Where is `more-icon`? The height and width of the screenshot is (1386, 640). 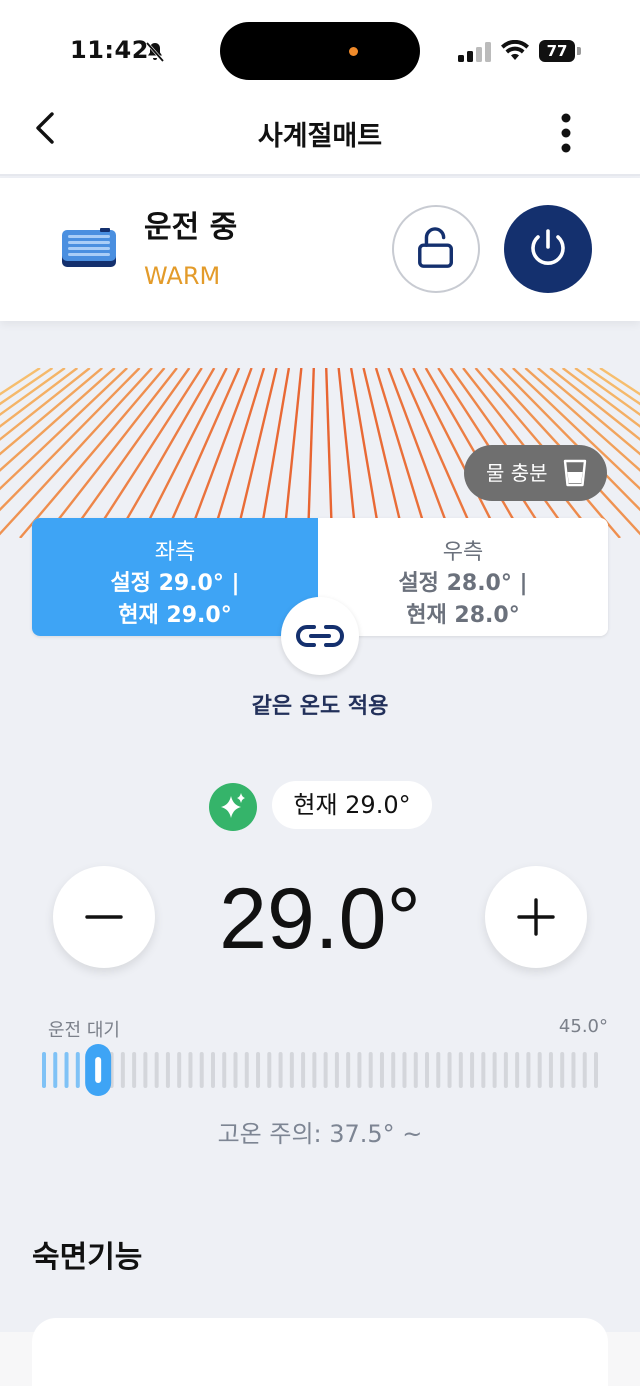
more-icon is located at coordinates (566, 133).